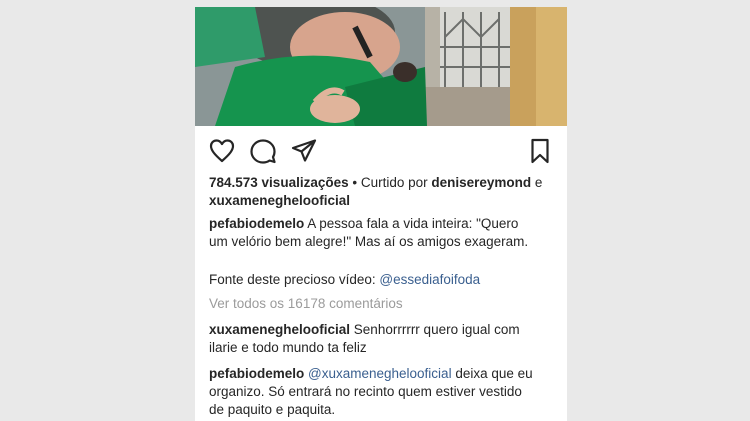  I want to click on liked-by-line-2: xuxameneghelooficial, so click(279, 201).